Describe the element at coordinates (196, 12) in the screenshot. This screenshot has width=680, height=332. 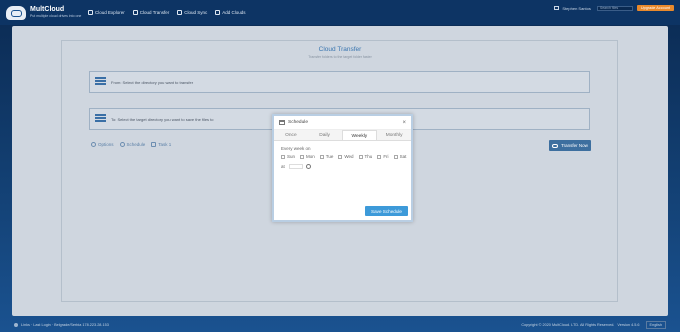
I see `nav-label: Cloud Sync` at that location.